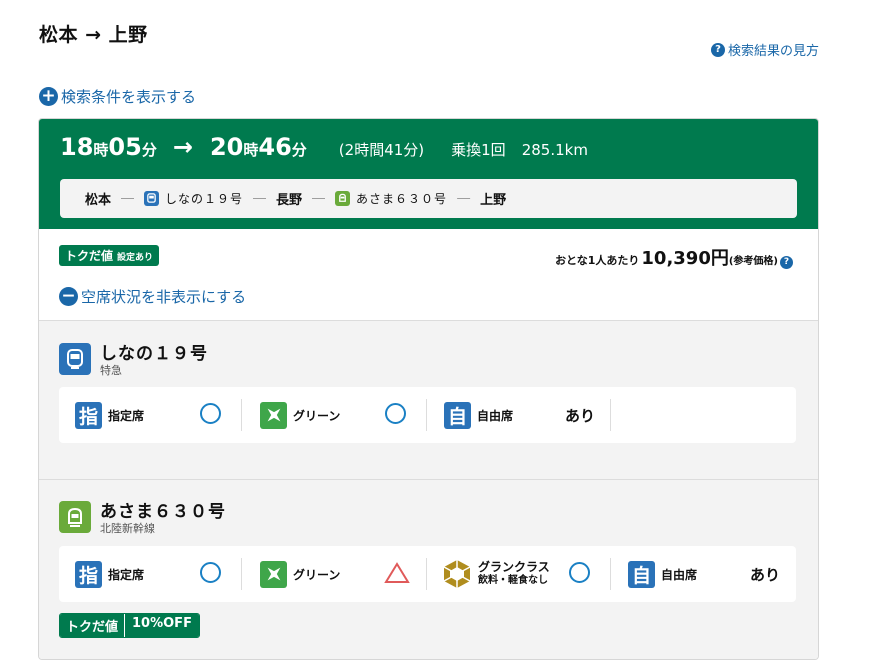  I want to click on seat-availability: 指 指定席 グリーン グランクラス 飲料・軽食なし 自 自由席 あり, so click(427, 574).